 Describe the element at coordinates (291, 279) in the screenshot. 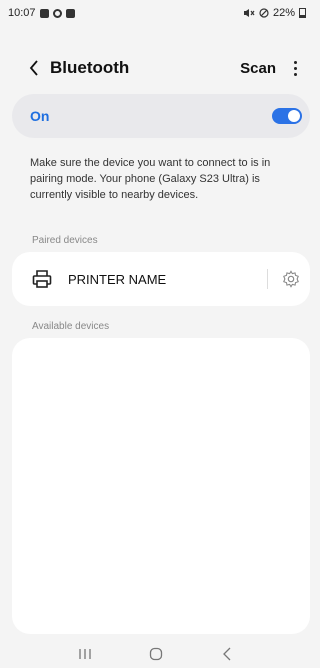

I see `gear-icon` at that location.